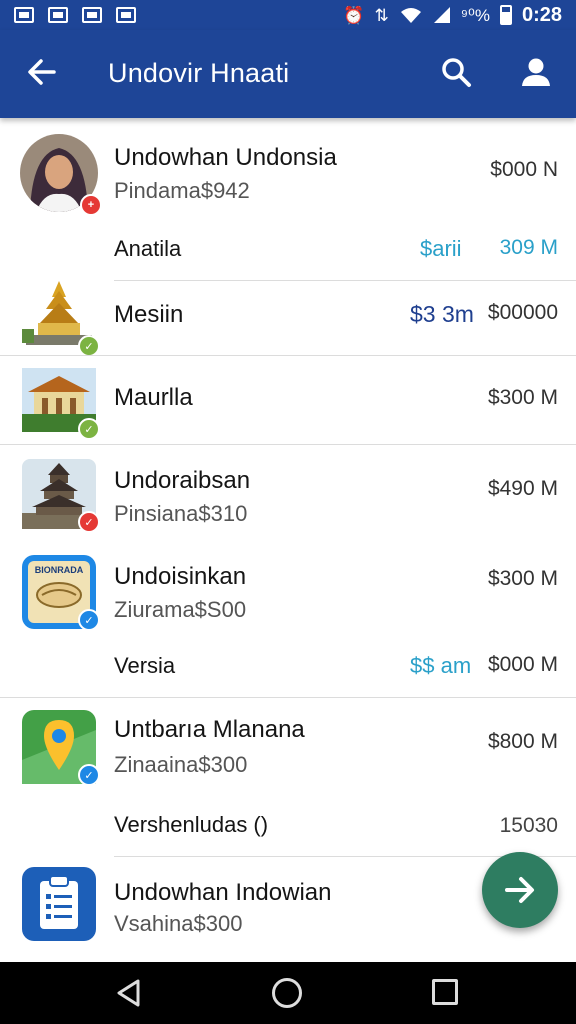  Describe the element at coordinates (61, 748) in the screenshot. I see `maps-app-thumbnail: ✓` at that location.